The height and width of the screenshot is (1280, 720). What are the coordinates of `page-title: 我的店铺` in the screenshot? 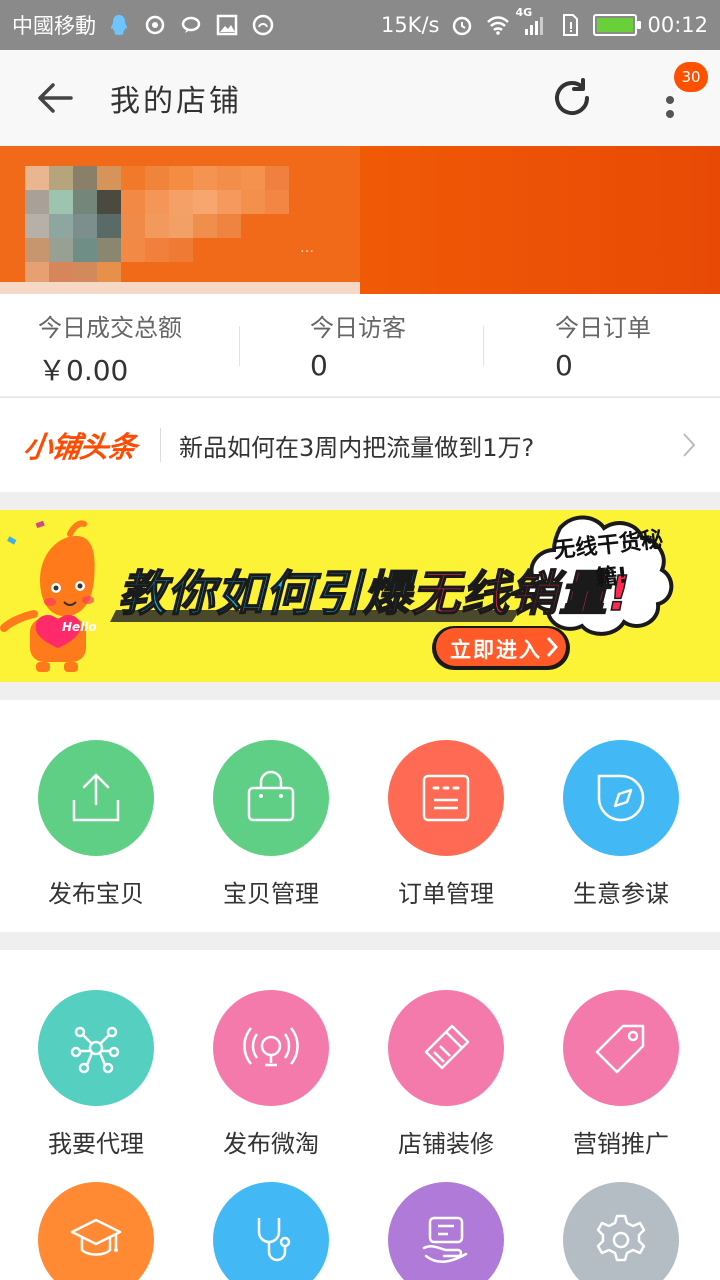 It's located at (176, 101).